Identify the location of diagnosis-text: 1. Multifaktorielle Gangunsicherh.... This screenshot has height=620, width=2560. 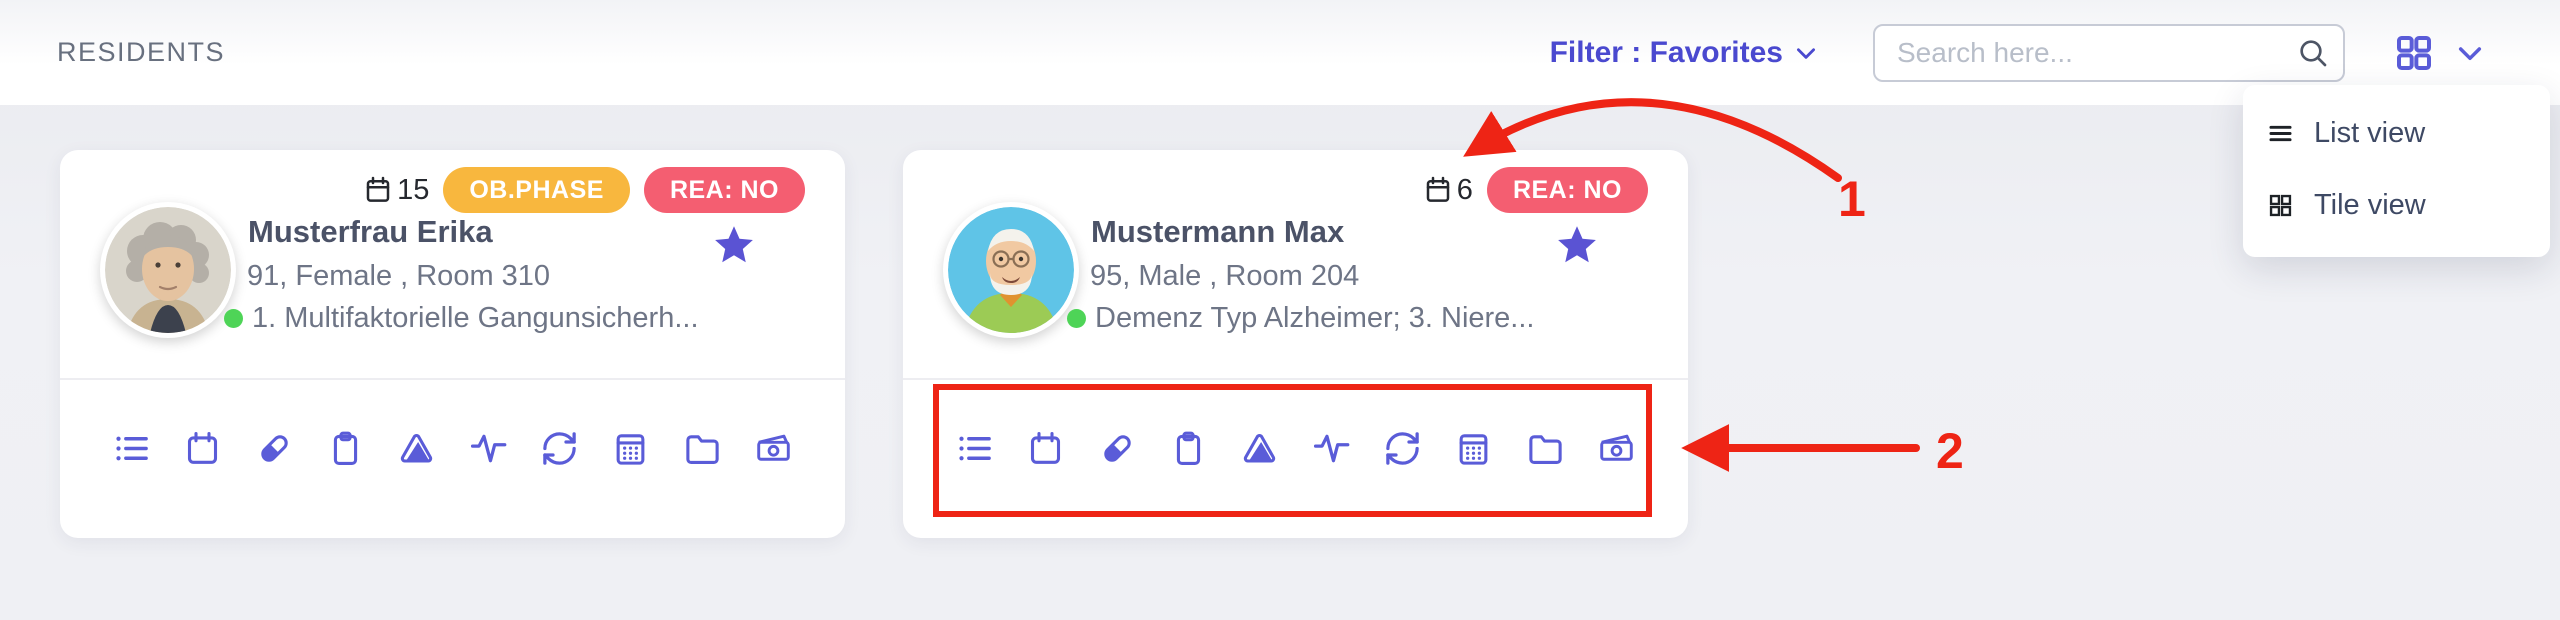
(475, 318).